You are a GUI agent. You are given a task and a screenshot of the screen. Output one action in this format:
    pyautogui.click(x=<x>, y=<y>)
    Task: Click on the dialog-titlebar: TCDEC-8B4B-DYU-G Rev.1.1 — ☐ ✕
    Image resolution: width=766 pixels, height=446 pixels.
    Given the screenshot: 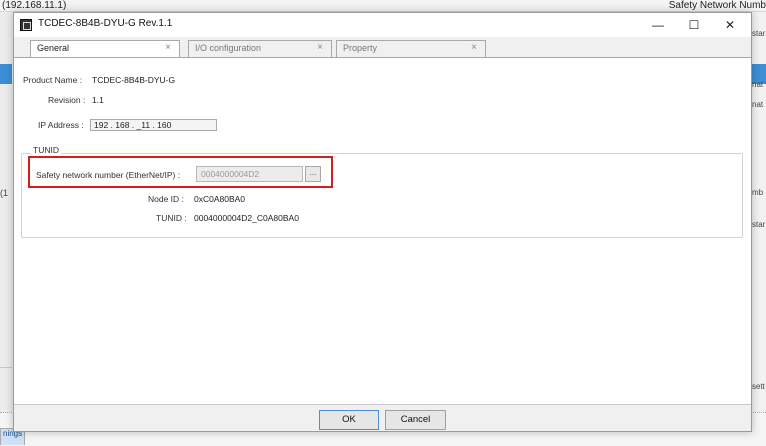 What is the action you would take?
    pyautogui.click(x=382, y=25)
    